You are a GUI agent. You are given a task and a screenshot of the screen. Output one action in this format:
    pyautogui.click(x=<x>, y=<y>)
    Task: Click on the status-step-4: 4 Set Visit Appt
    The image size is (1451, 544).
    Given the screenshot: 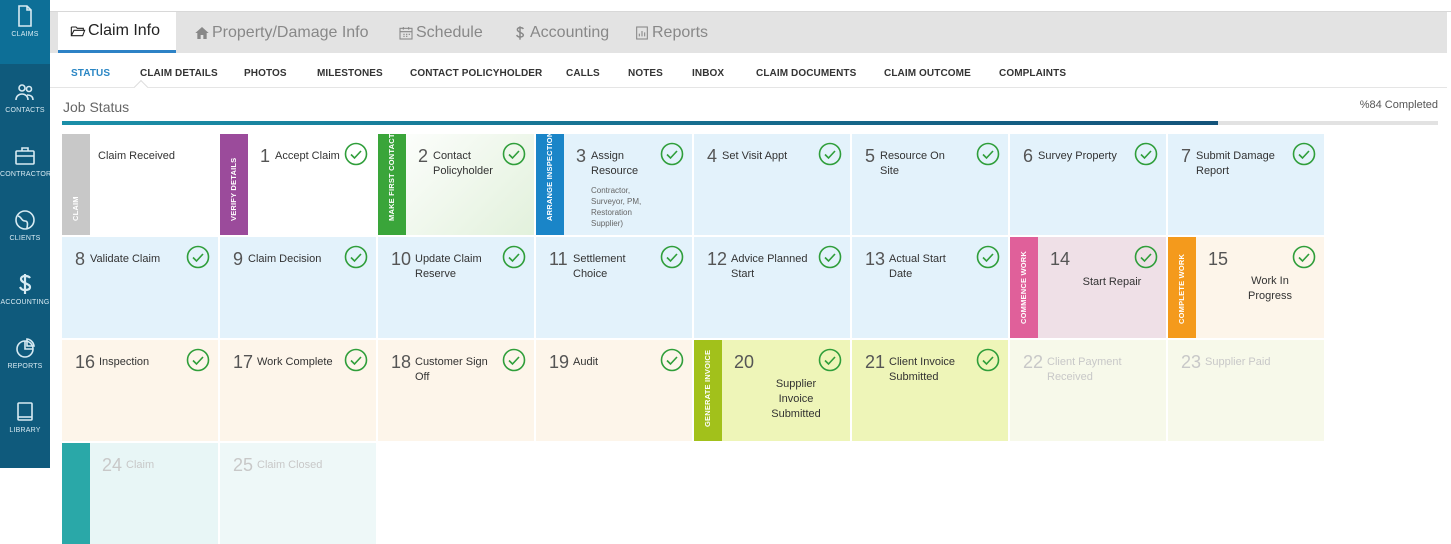 What is the action you would take?
    pyautogui.click(x=772, y=184)
    